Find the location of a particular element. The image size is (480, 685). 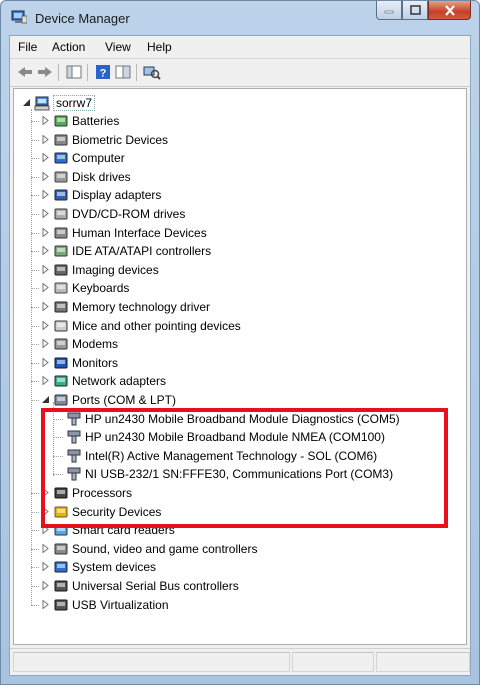

tree-category: Network adapters is located at coordinates (231, 381).